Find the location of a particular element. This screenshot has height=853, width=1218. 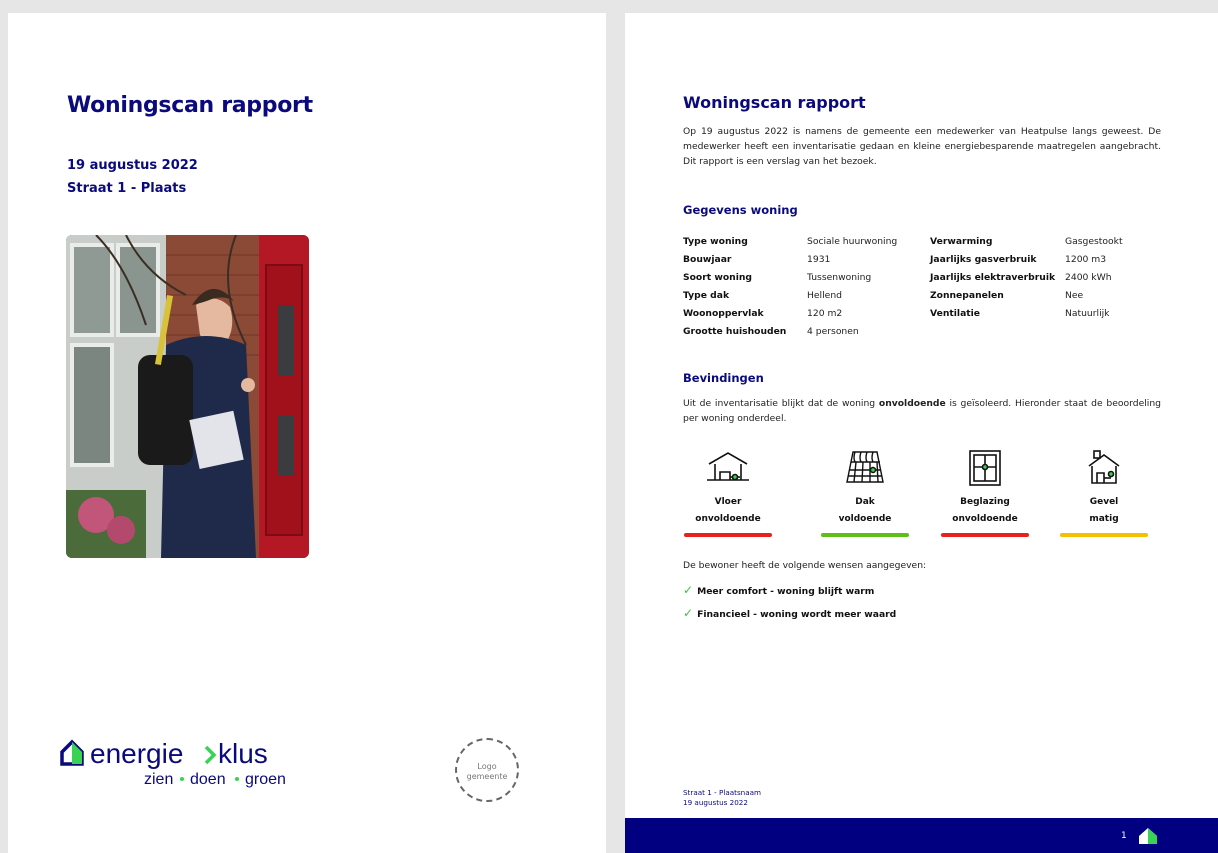

rating-value: voldoende is located at coordinates (865, 519).